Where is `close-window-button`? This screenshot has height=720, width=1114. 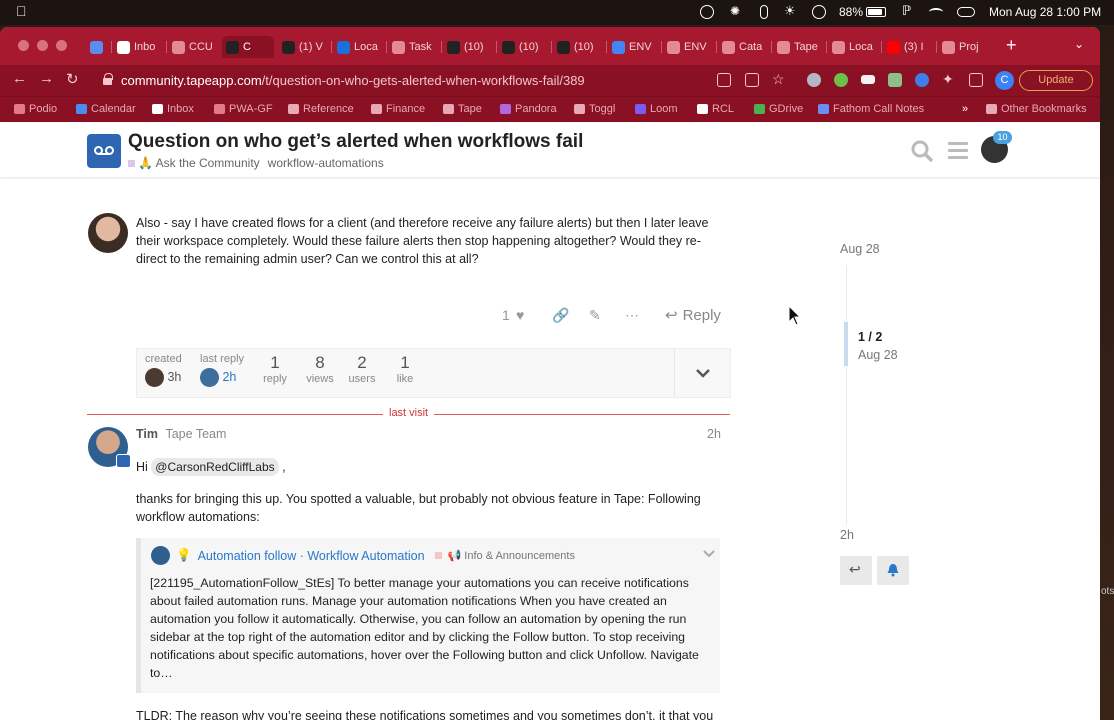 close-window-button is located at coordinates (23, 45).